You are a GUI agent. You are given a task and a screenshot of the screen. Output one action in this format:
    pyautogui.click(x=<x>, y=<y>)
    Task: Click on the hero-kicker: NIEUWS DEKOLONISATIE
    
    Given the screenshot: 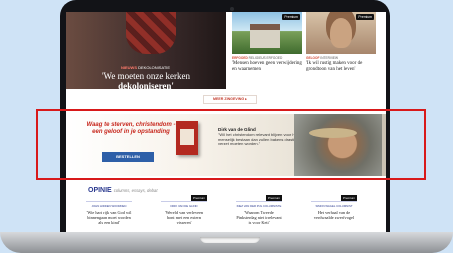 What is the action you would take?
    pyautogui.click(x=146, y=67)
    